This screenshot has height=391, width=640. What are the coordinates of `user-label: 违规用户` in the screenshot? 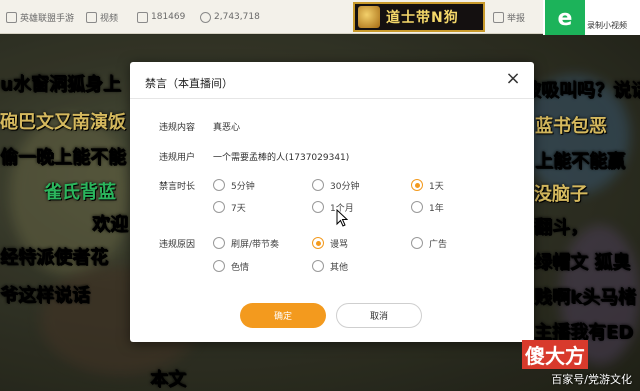 It's located at (177, 158).